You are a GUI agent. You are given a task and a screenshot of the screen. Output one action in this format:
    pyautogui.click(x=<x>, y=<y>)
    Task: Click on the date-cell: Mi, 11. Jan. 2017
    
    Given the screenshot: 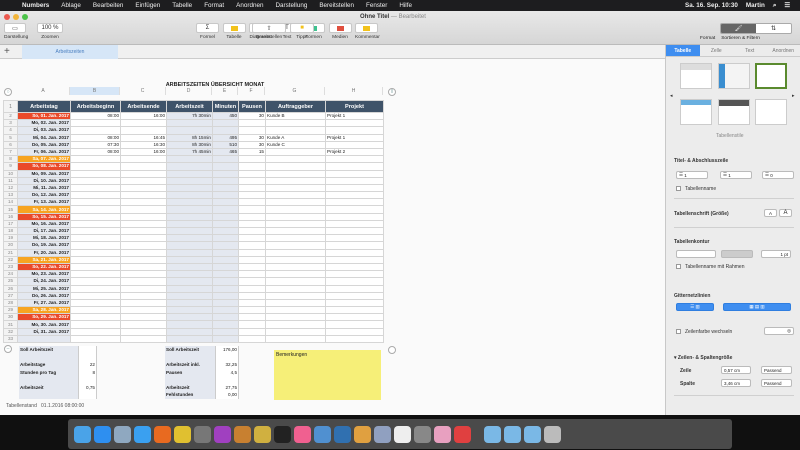 What is the action you would take?
    pyautogui.click(x=44, y=188)
    